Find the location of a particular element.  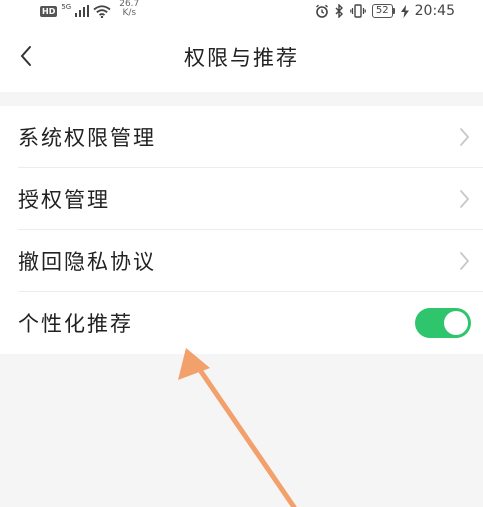

battery-tip is located at coordinates (393, 11).